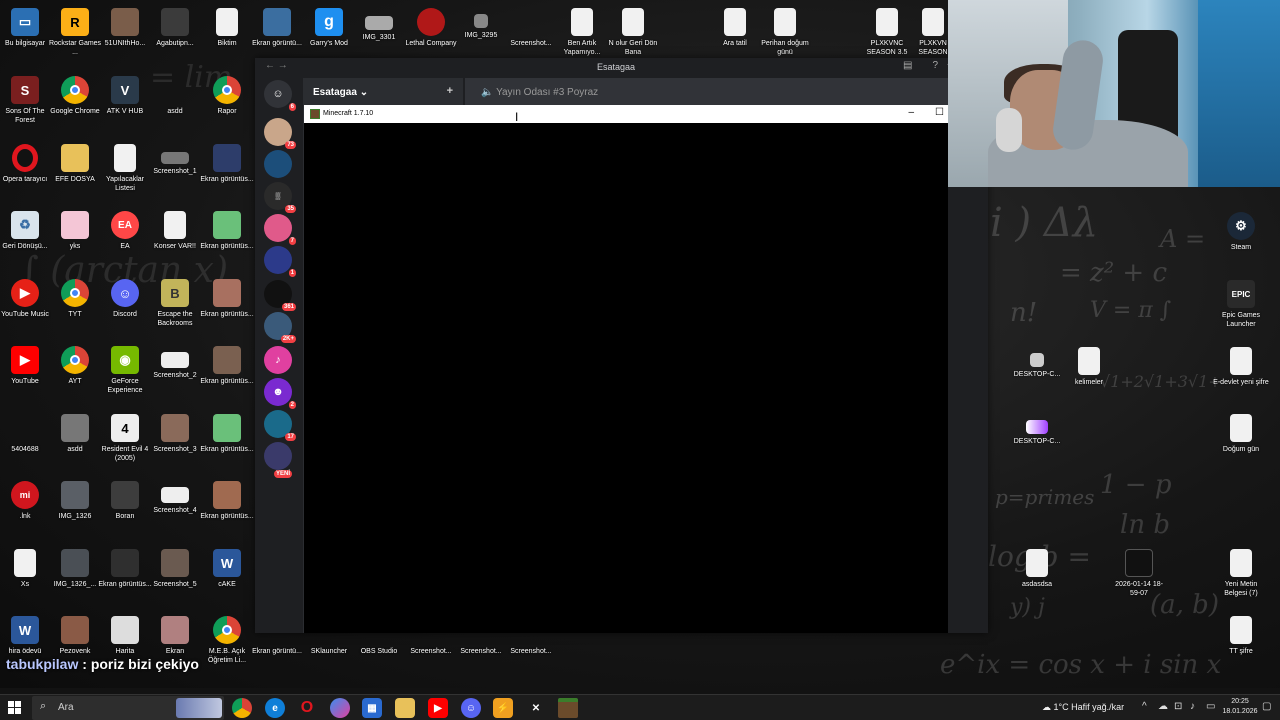 This screenshot has height=720, width=1280. I want to click on network-icon: ⊡, so click(1178, 706).